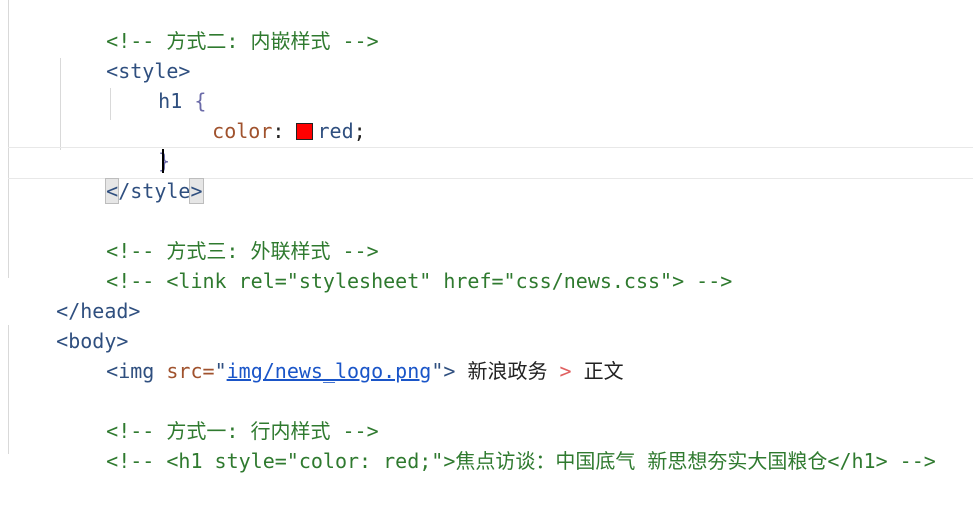  Describe the element at coordinates (68, 324) in the screenshot. I see `code-line: <body>` at that location.